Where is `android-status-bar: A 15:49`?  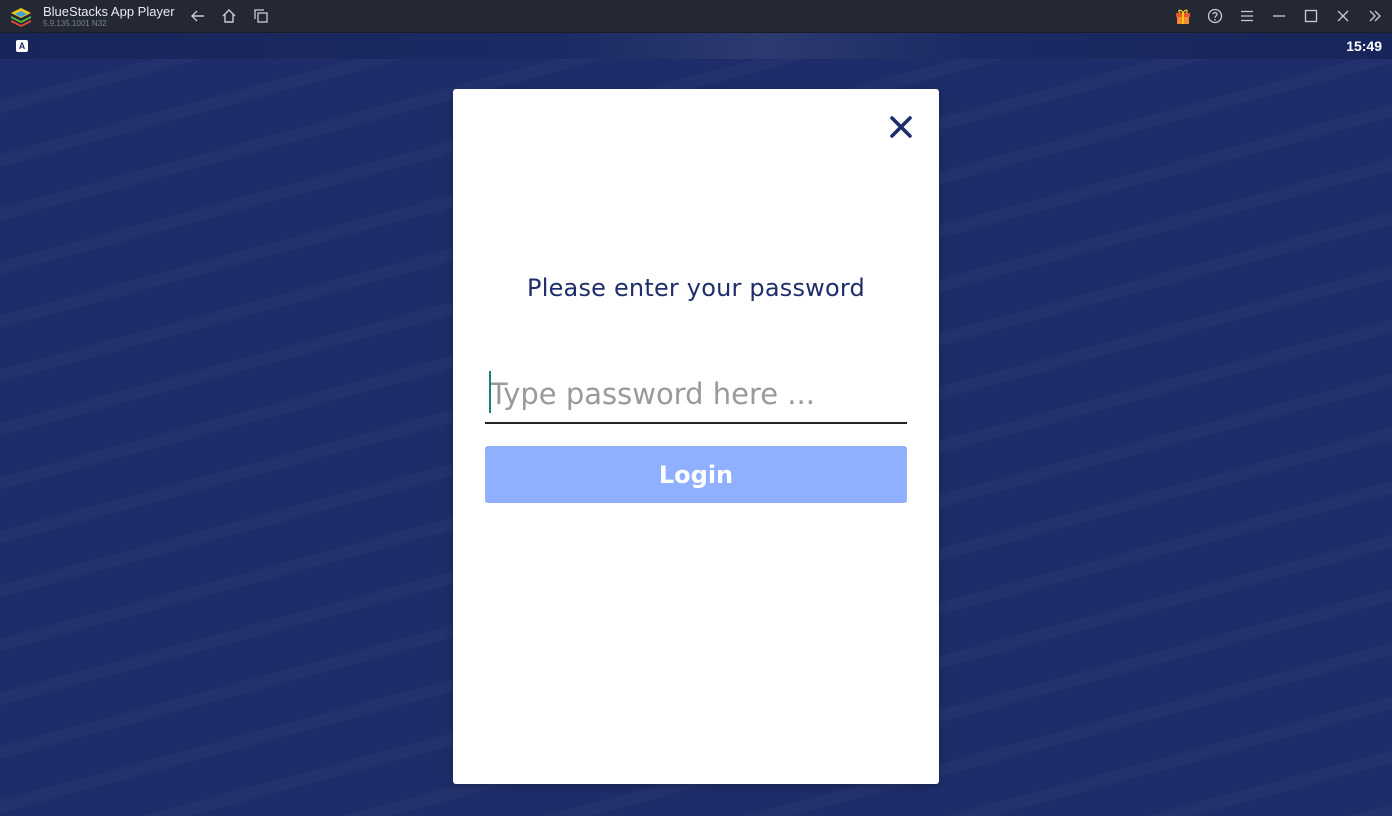
android-status-bar: A 15:49 is located at coordinates (696, 46).